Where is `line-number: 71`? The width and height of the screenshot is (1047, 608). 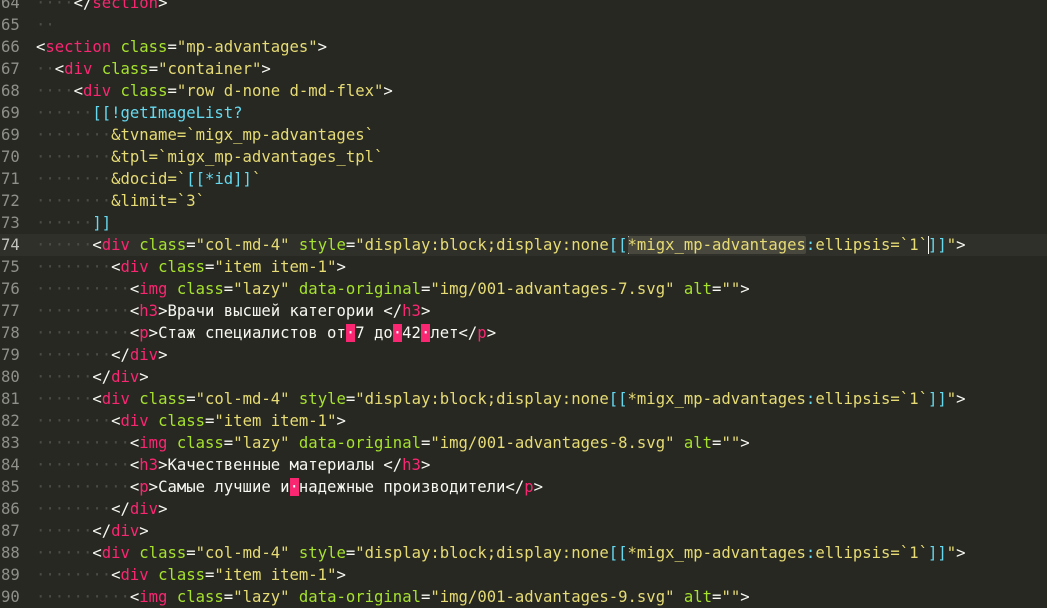 line-number: 71 is located at coordinates (11, 179).